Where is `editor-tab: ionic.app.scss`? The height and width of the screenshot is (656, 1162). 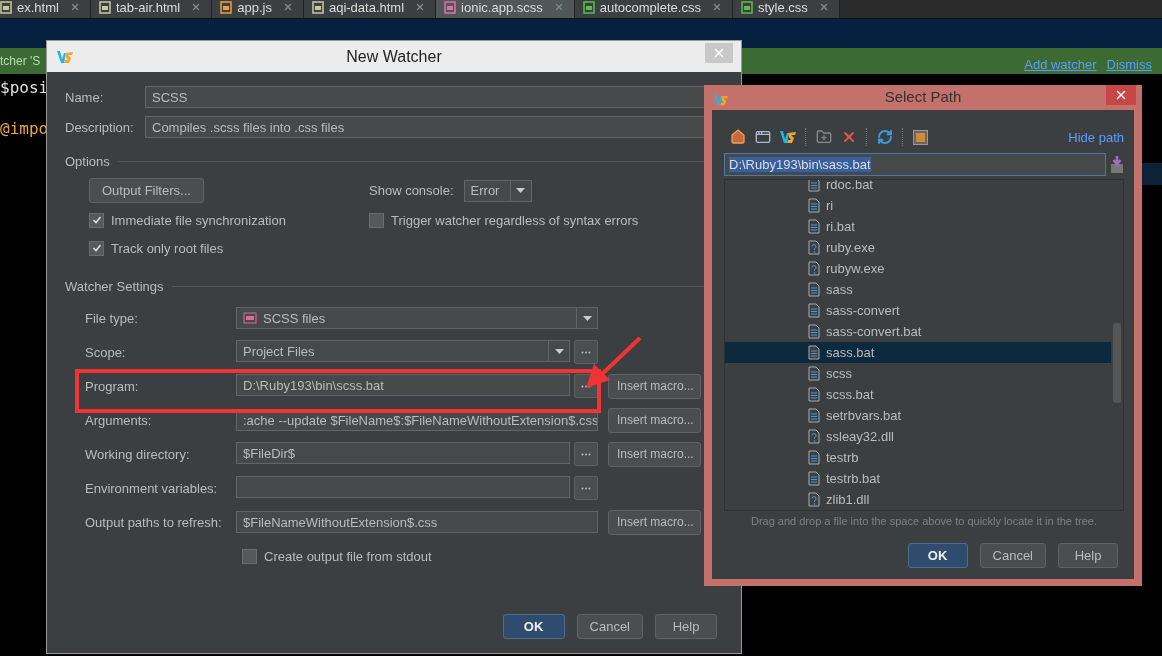
editor-tab: ionic.app.scss is located at coordinates (505, 9).